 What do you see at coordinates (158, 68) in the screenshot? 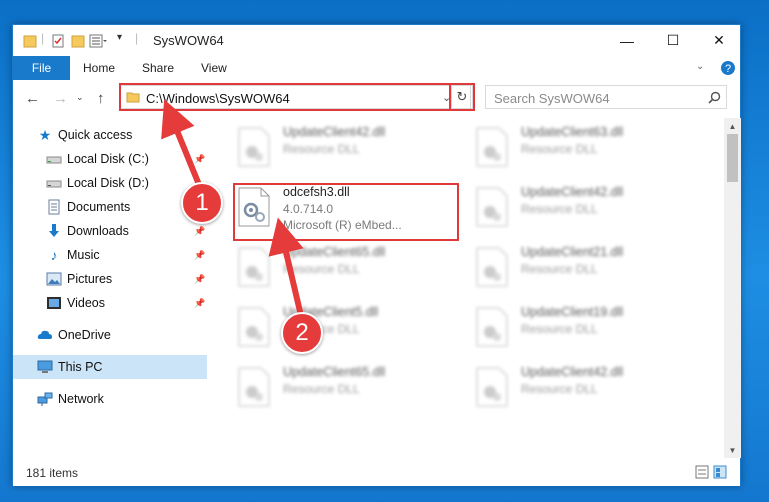
I see `tab-share: Share` at bounding box center [158, 68].